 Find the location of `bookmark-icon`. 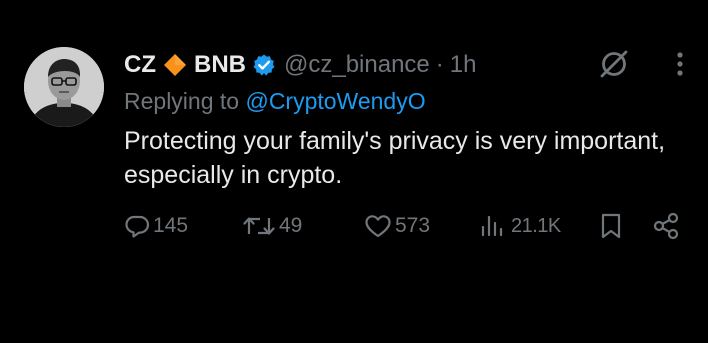

bookmark-icon is located at coordinates (611, 226).